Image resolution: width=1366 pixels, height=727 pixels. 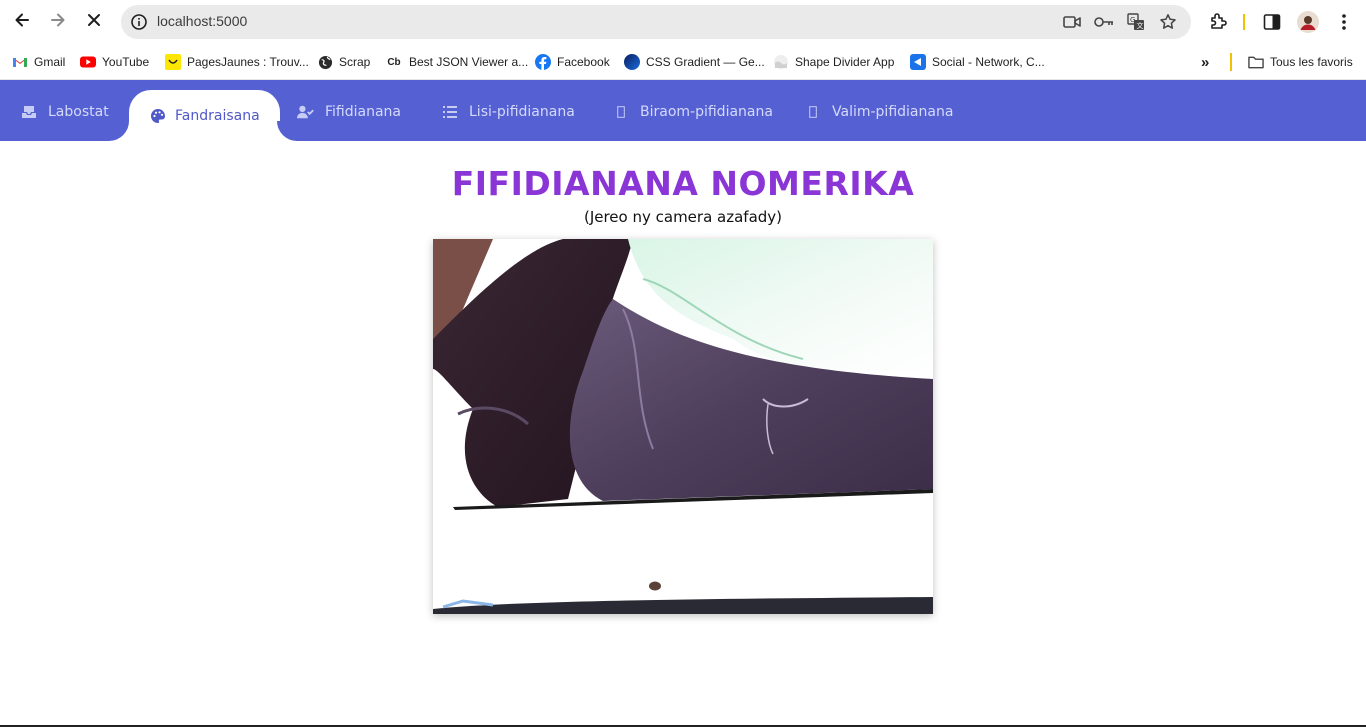 I want to click on translate-icon: G文, so click(x=1136, y=22).